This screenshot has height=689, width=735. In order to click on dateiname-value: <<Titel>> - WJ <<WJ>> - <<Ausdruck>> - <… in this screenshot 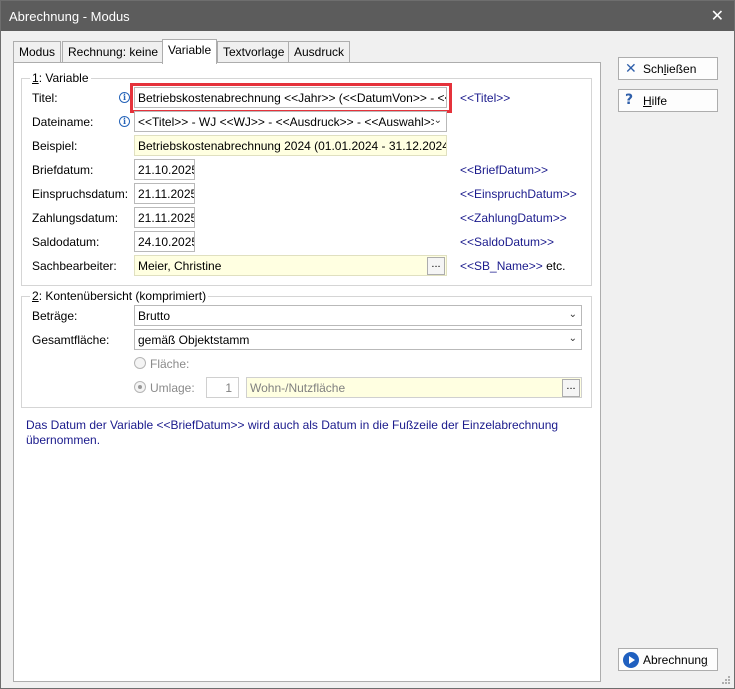, I will do `click(288, 122)`.